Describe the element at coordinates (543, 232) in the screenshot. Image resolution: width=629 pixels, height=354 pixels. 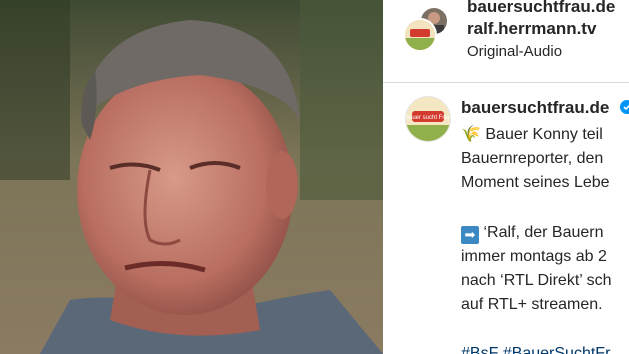
I see `caption-text: ‘Ralf, der Bauern` at that location.